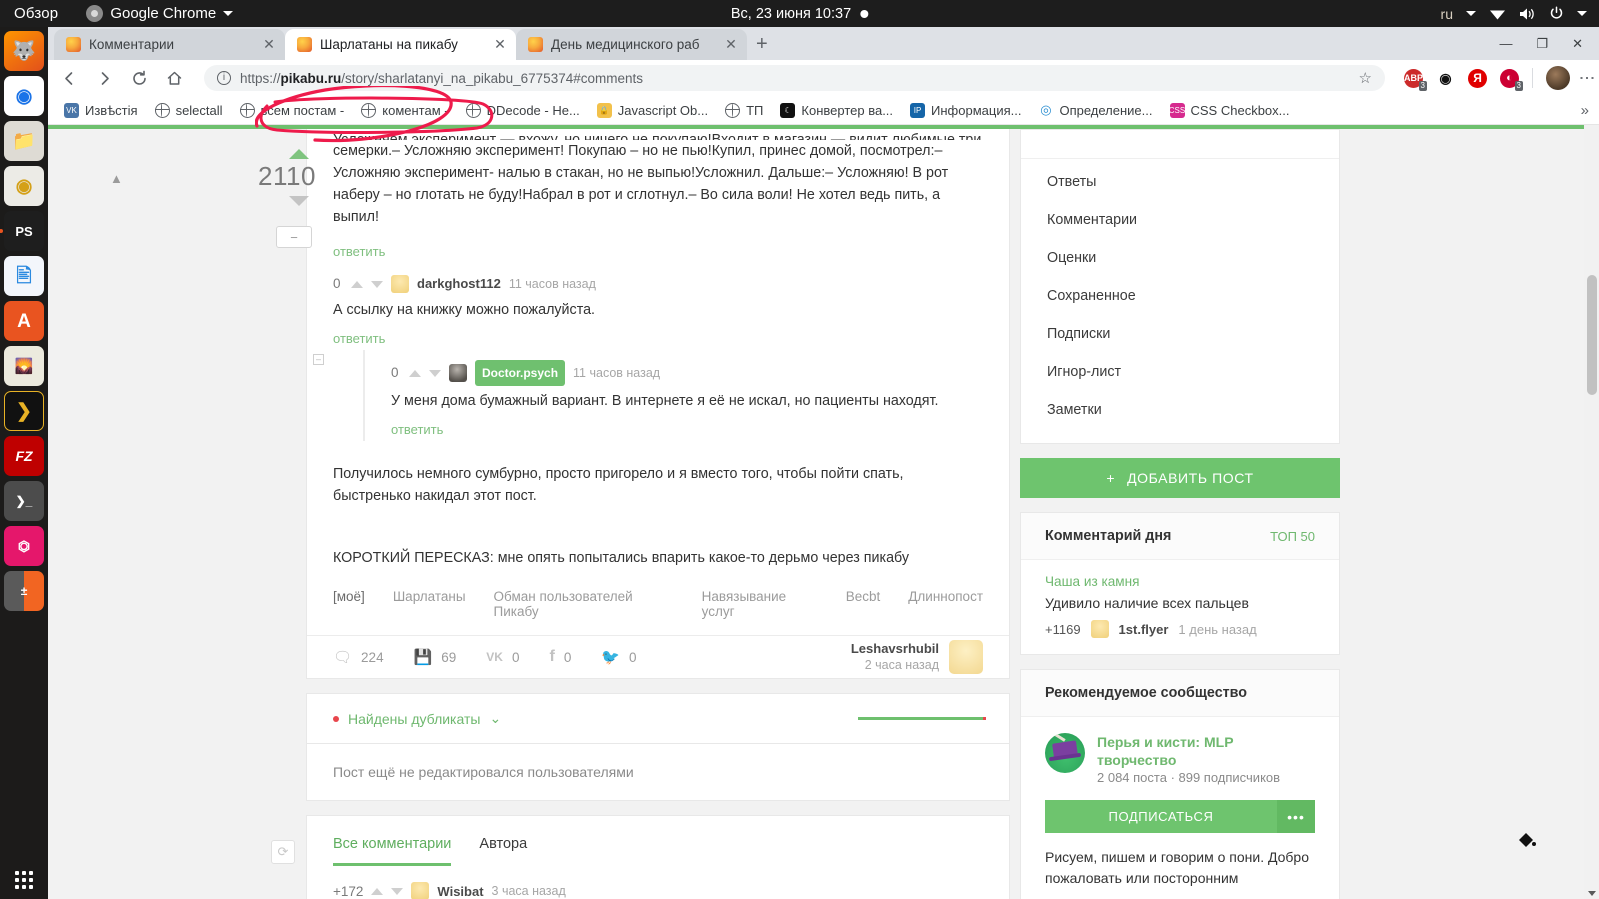  Describe the element at coordinates (895, 648) in the screenshot. I see `post-author-name: Leshavsrhubil` at that location.